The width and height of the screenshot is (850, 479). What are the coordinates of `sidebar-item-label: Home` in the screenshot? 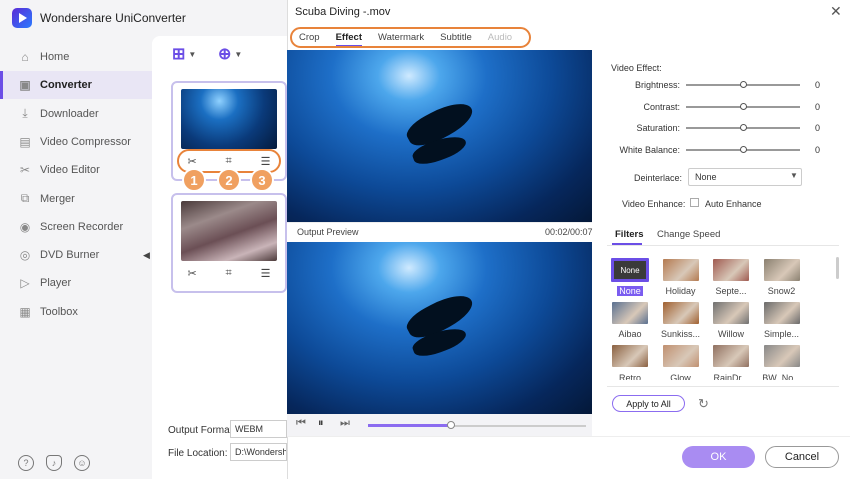 It's located at (55, 57).